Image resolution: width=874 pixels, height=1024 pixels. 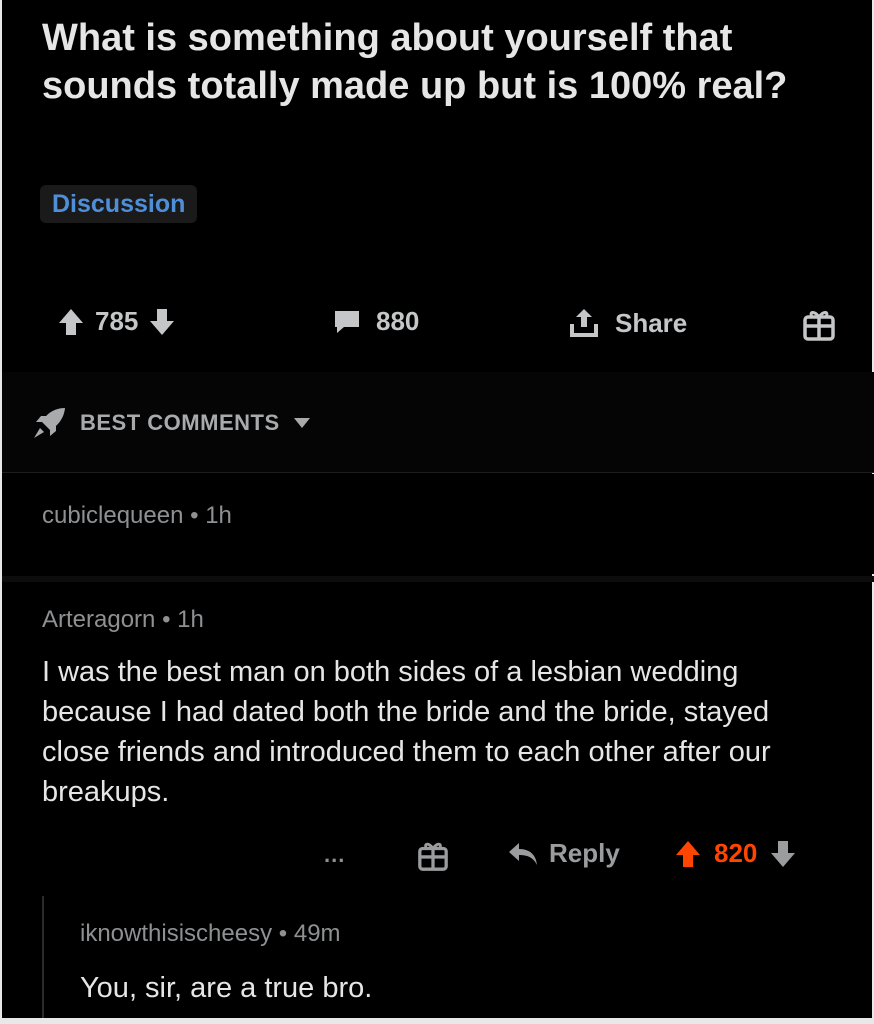 What do you see at coordinates (180, 422) in the screenshot?
I see `sort-label: BEST COMMENTS` at bounding box center [180, 422].